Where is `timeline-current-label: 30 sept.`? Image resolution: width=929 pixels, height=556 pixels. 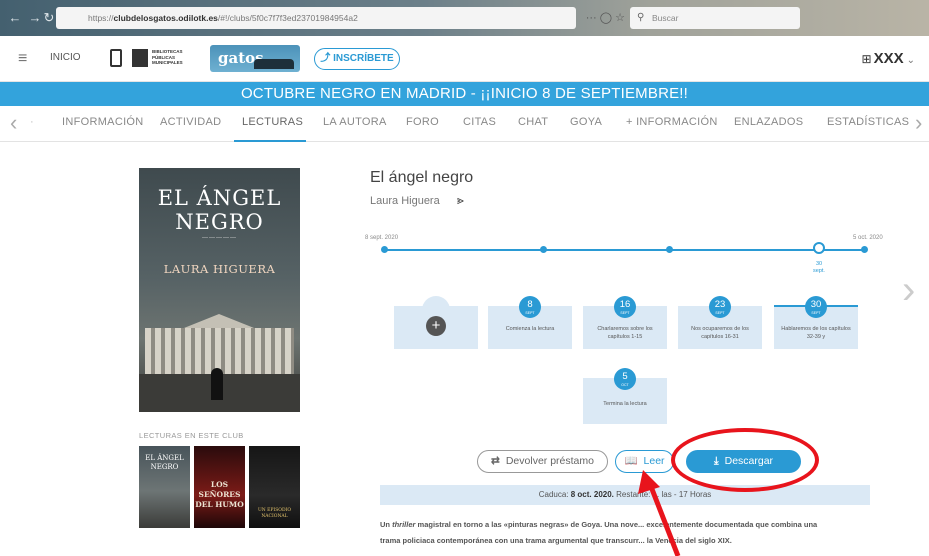 timeline-current-label: 30 sept. is located at coordinates (819, 268).